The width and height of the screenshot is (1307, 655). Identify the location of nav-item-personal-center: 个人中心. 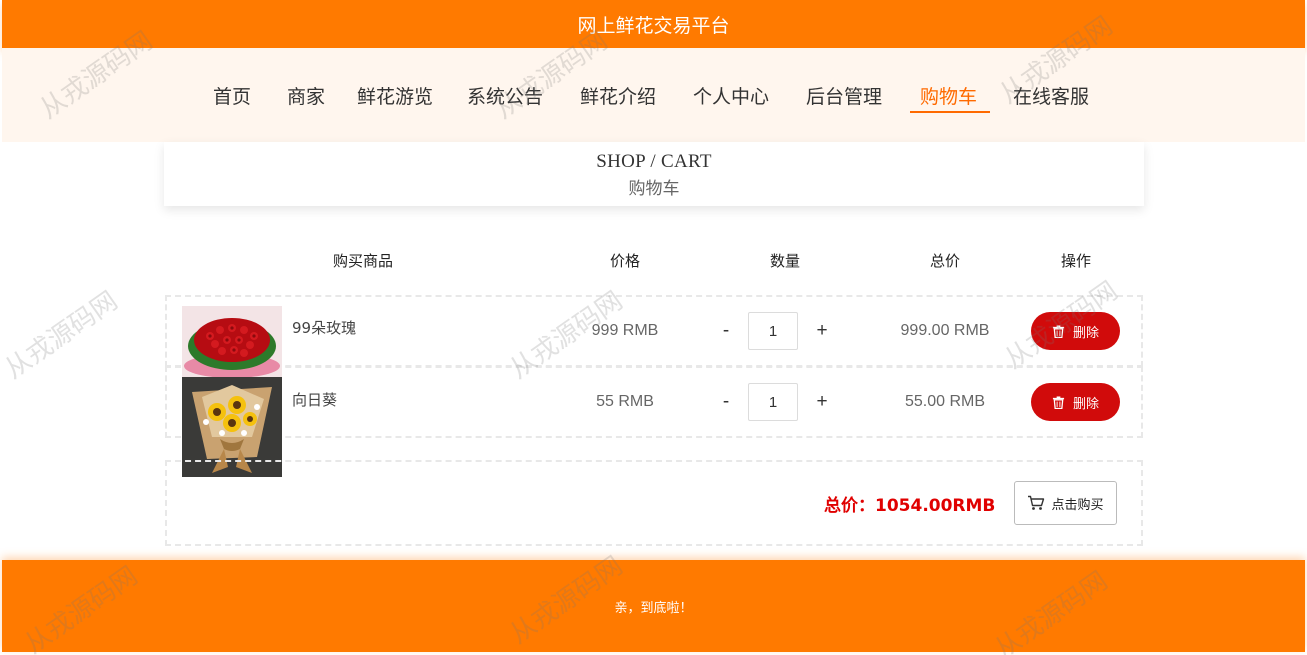
(731, 95).